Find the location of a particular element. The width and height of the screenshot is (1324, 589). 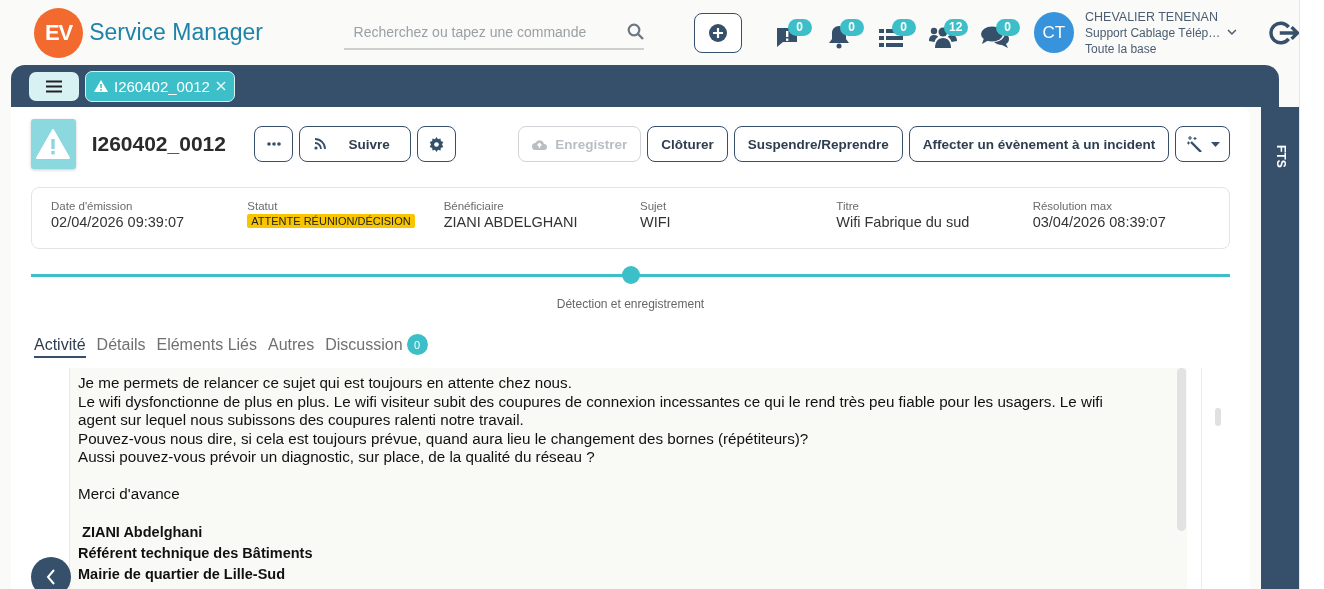

message-text: Merci d'avance is located at coordinates (129, 494).